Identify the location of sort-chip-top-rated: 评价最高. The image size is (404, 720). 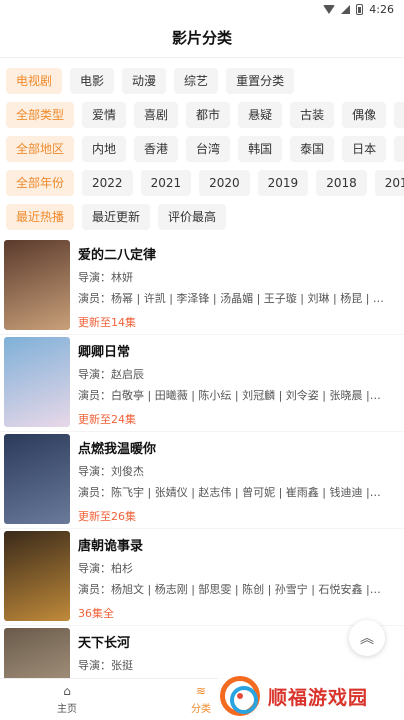
(192, 217).